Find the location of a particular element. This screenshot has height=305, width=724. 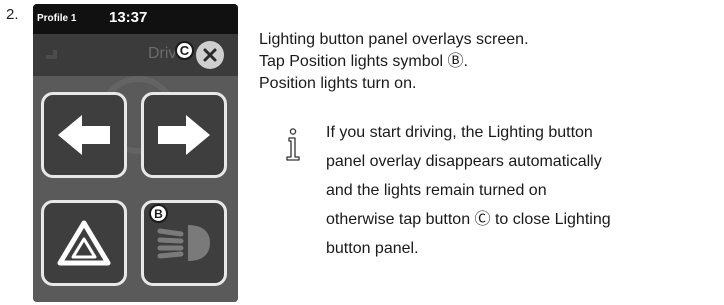

hazard-triangle-icon is located at coordinates (84, 243).